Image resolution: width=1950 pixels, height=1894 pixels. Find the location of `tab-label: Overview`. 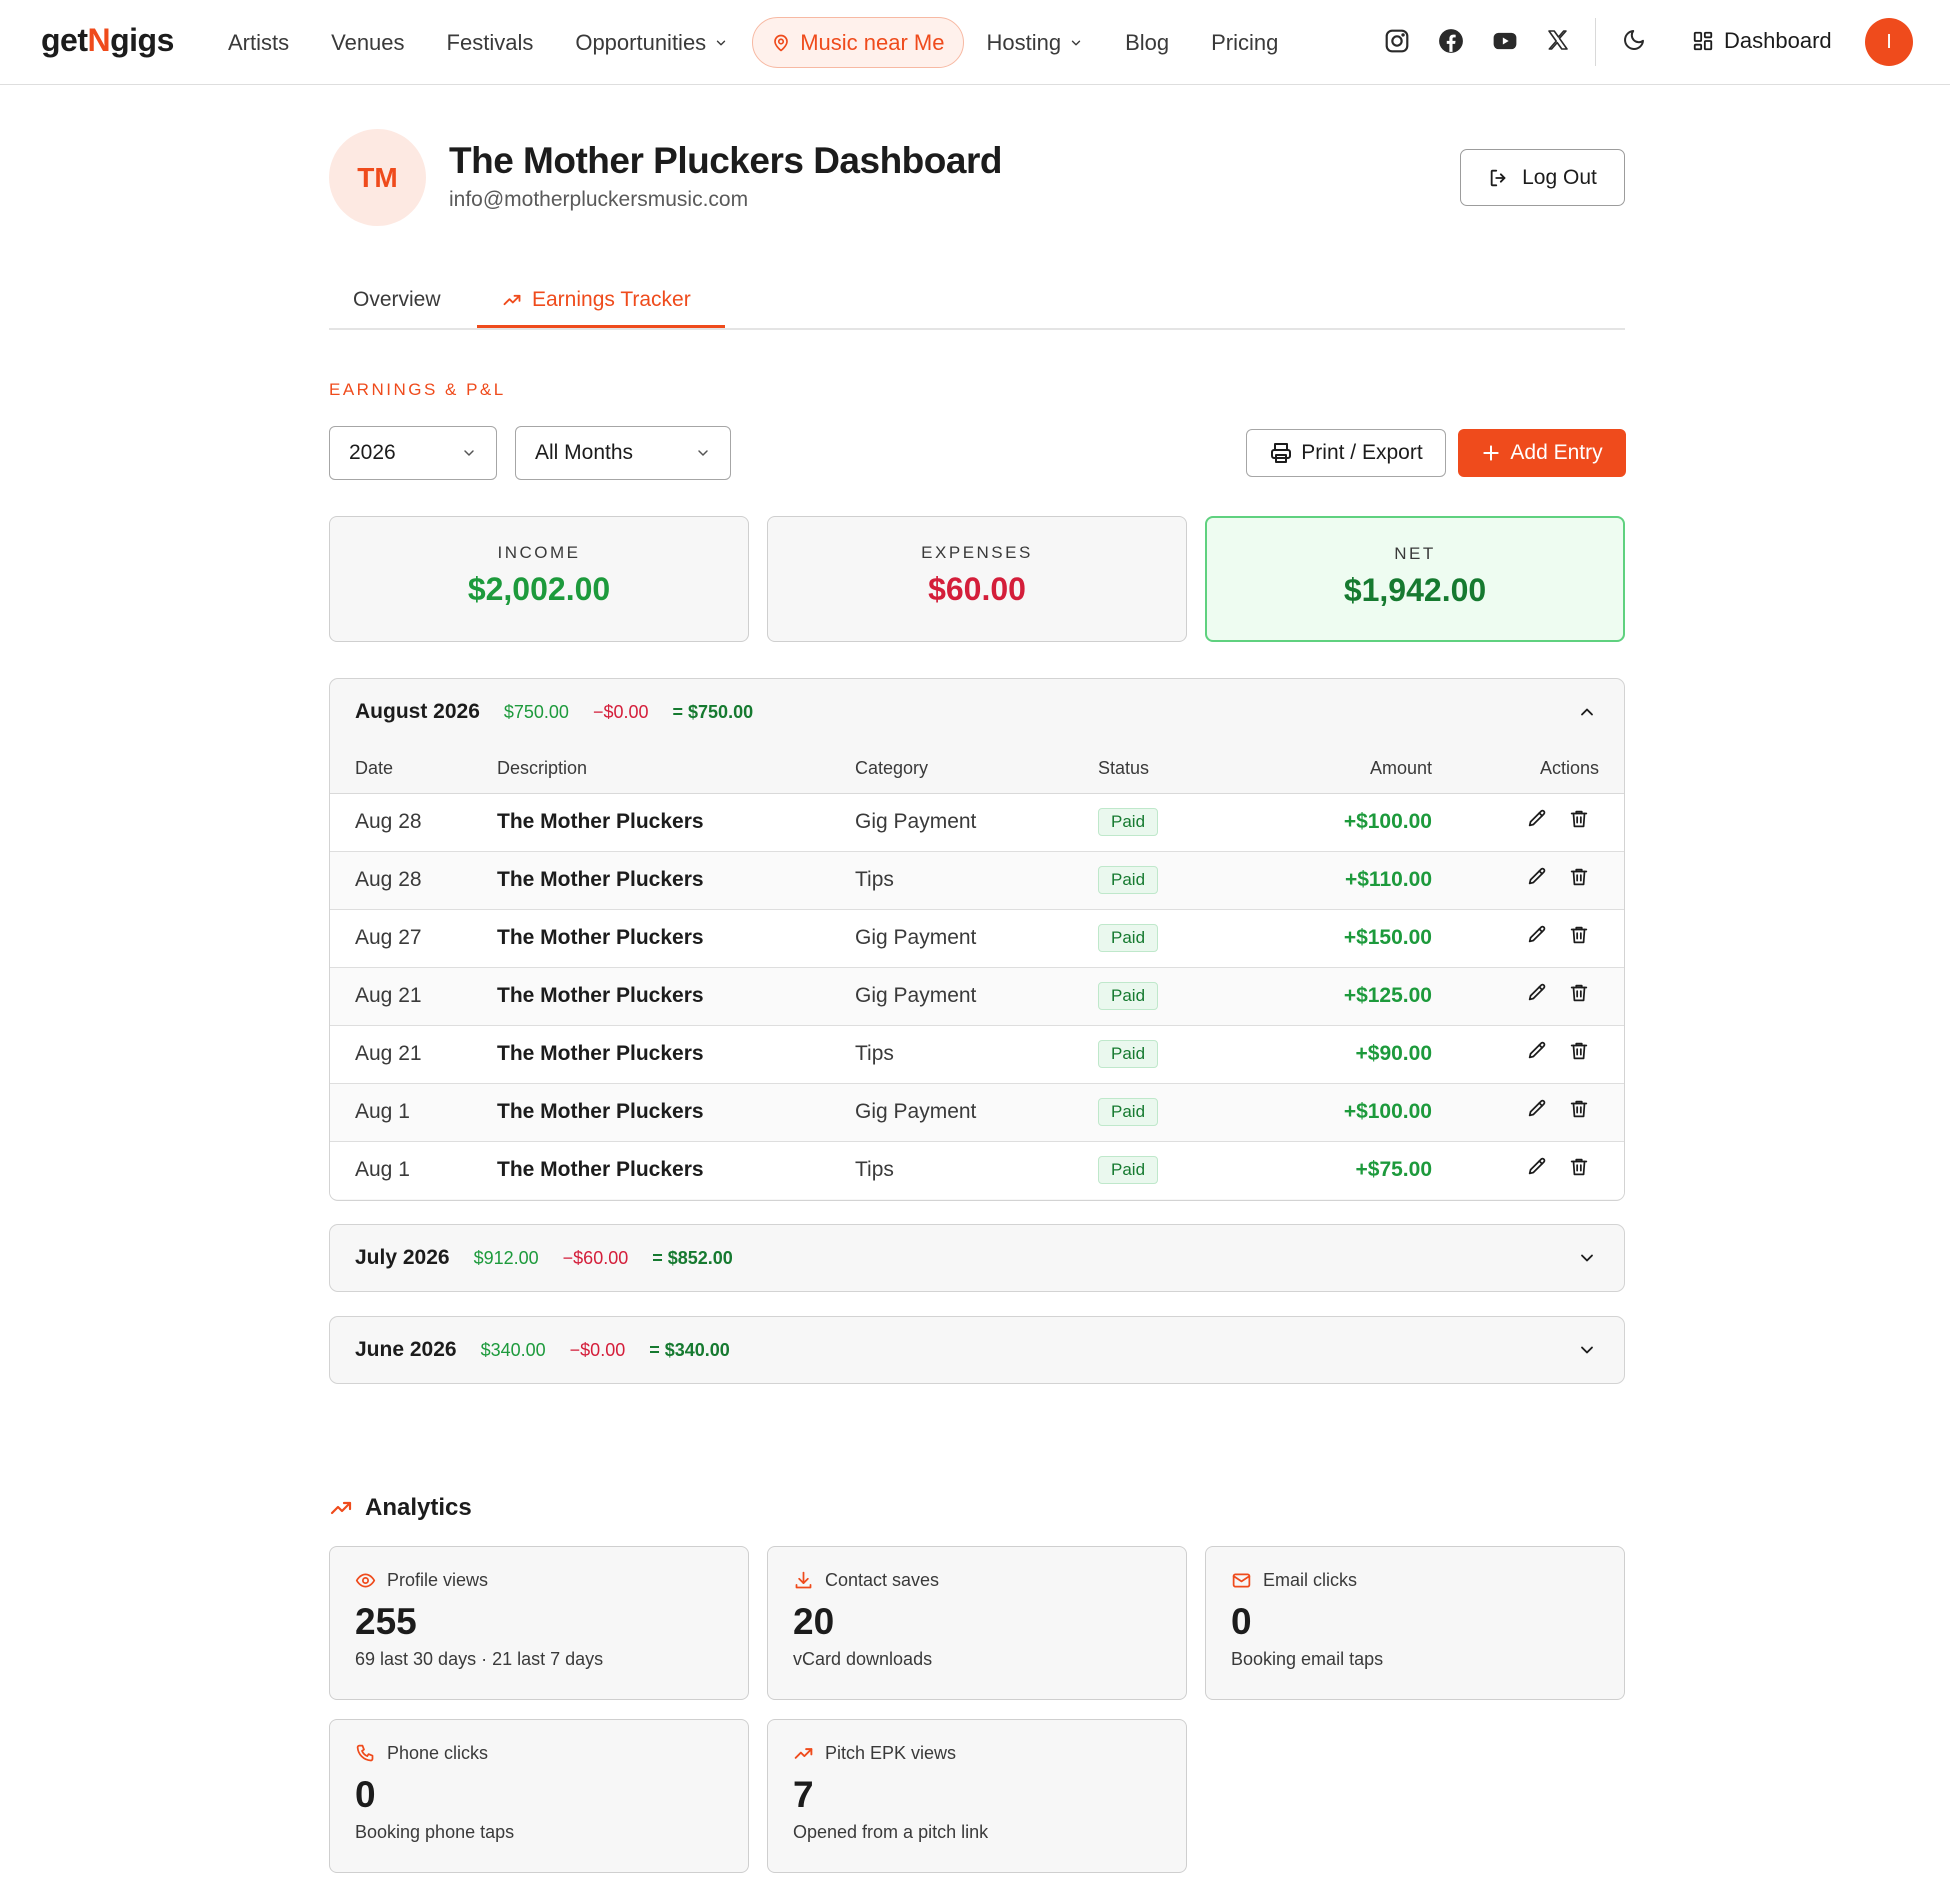

tab-label: Overview is located at coordinates (397, 299).